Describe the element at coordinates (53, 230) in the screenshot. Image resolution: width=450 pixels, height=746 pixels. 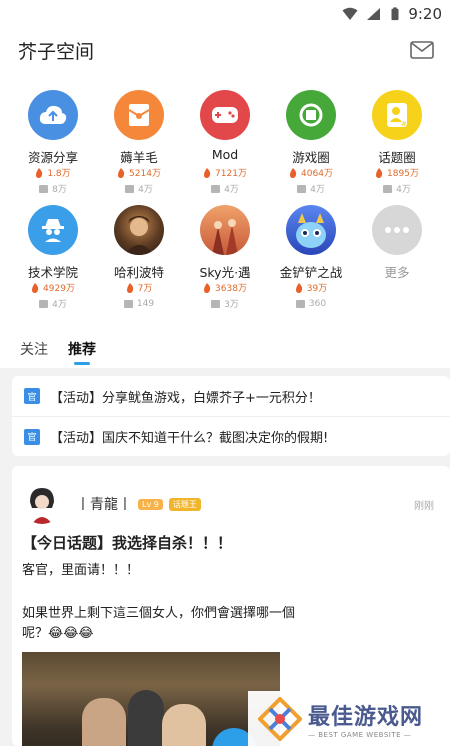
I see `spy-icon` at that location.